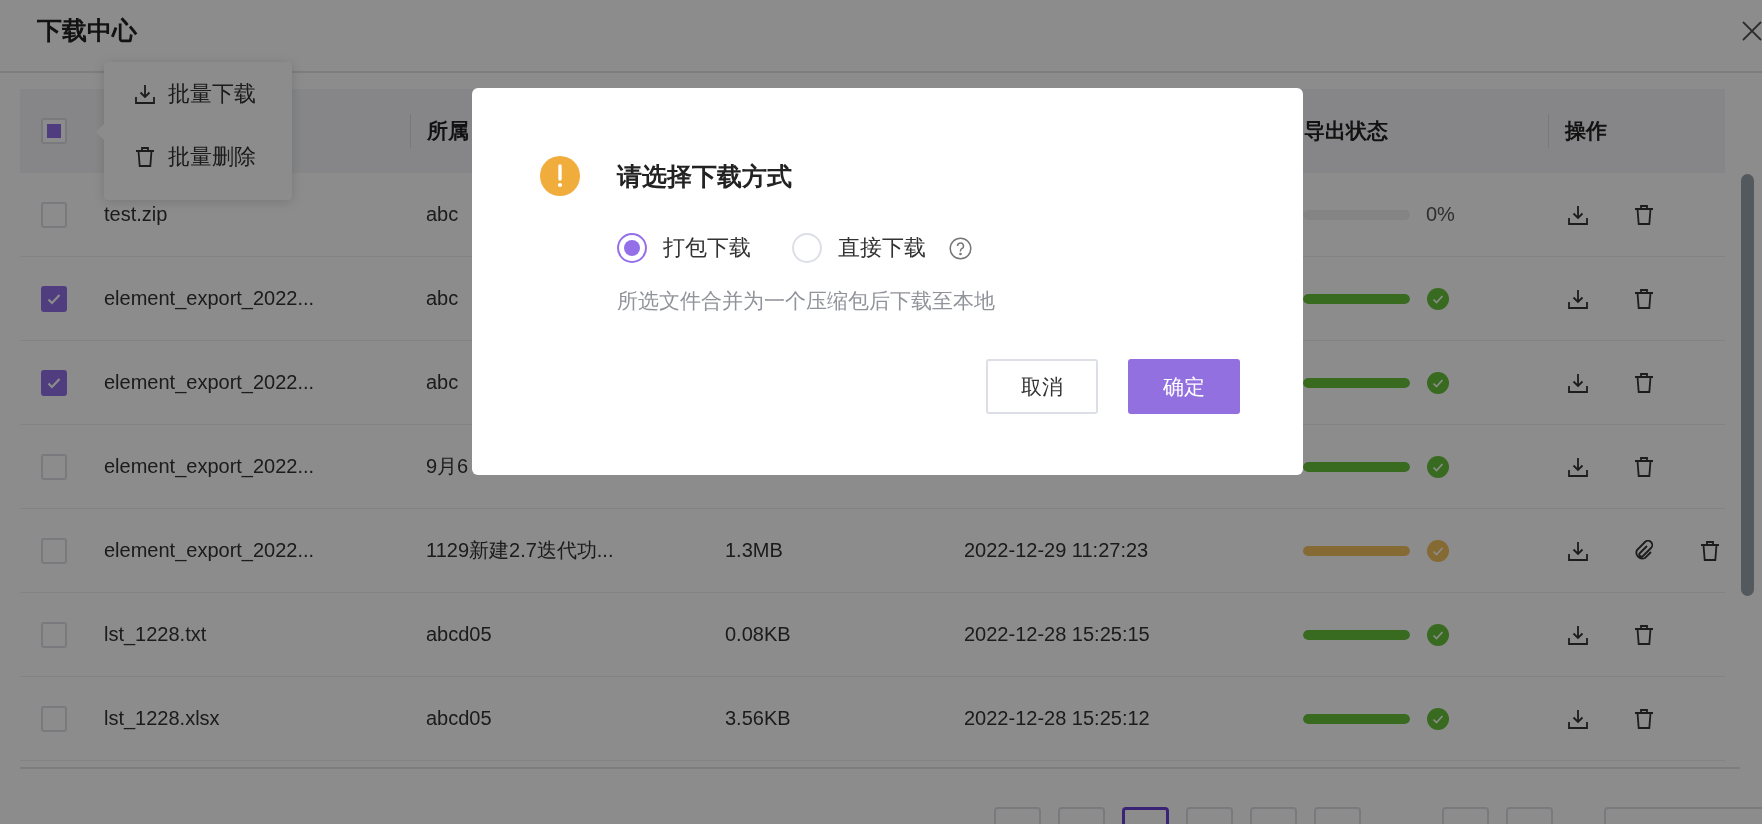  Describe the element at coordinates (1042, 386) in the screenshot. I see `cancel-button: 取消` at that location.